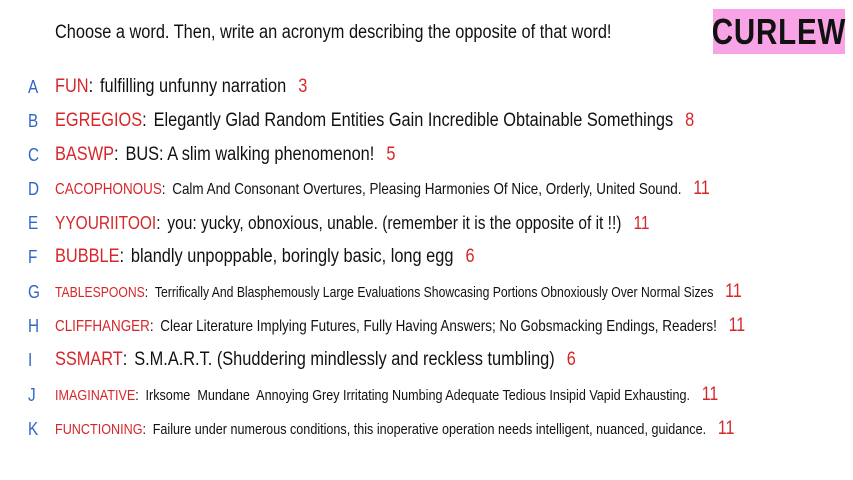  I want to click on brand-label: CURLEW, so click(779, 31).